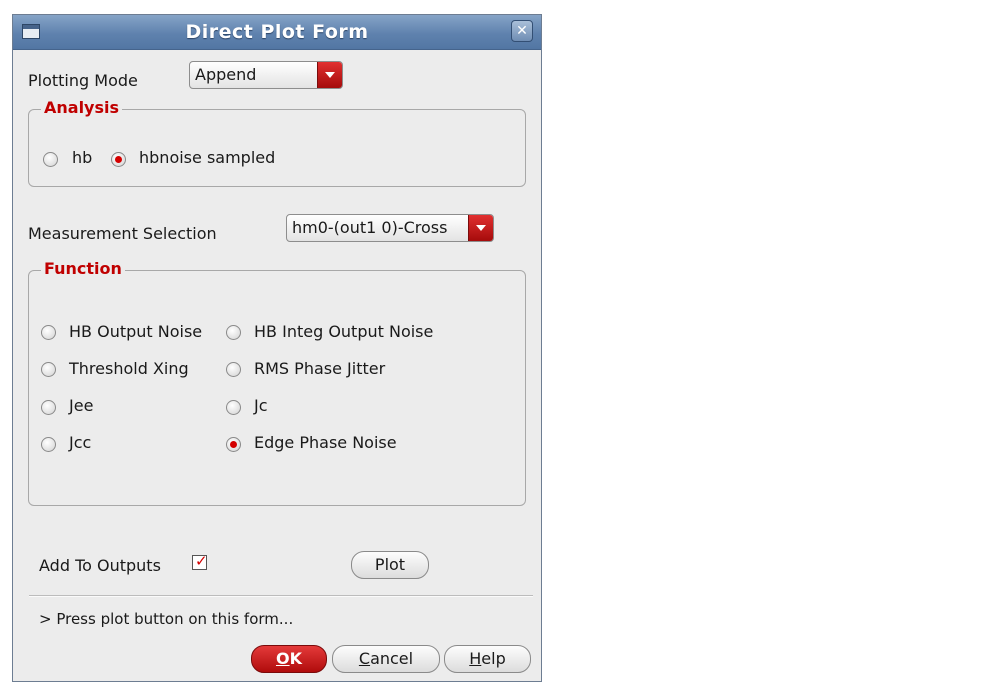 The image size is (1000, 686). What do you see at coordinates (207, 157) in the screenshot?
I see `analysis-label-hbnoise-sampled: hbnoise sampled` at bounding box center [207, 157].